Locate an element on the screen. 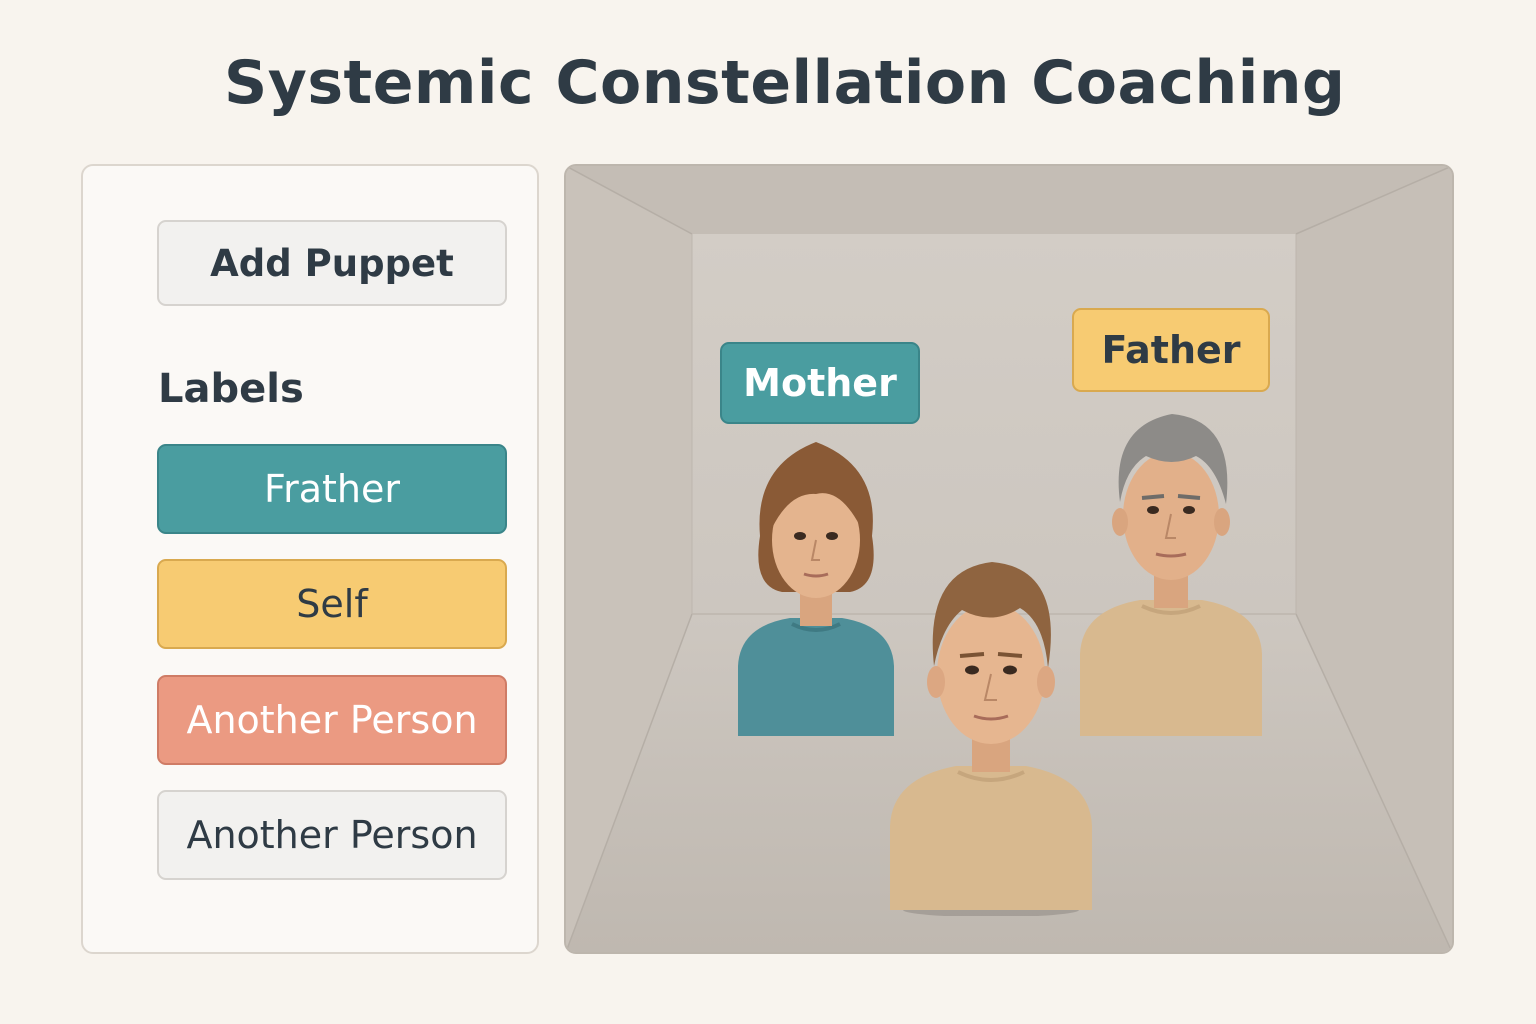 The width and height of the screenshot is (1536, 1024). stage-tag-father: Father is located at coordinates (1171, 350).